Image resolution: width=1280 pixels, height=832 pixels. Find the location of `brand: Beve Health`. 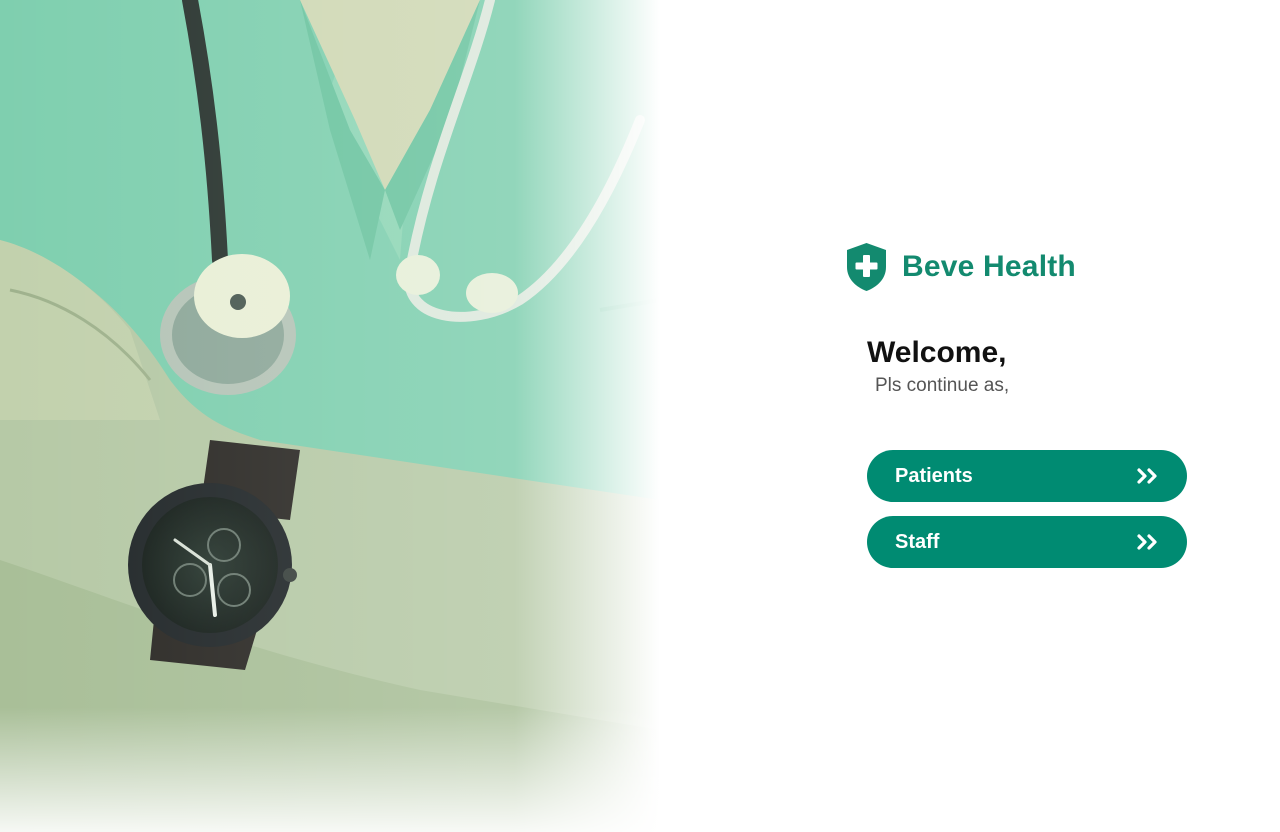

brand: Beve Health is located at coordinates (960, 267).